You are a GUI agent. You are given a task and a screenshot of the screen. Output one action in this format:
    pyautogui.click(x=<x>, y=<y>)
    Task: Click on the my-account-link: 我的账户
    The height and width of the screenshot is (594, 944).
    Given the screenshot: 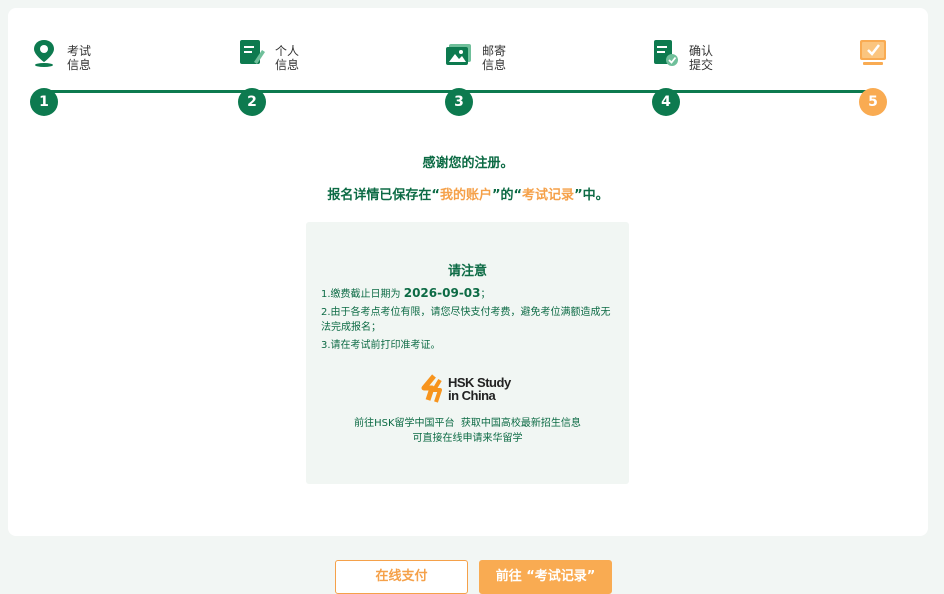 What is the action you would take?
    pyautogui.click(x=466, y=195)
    